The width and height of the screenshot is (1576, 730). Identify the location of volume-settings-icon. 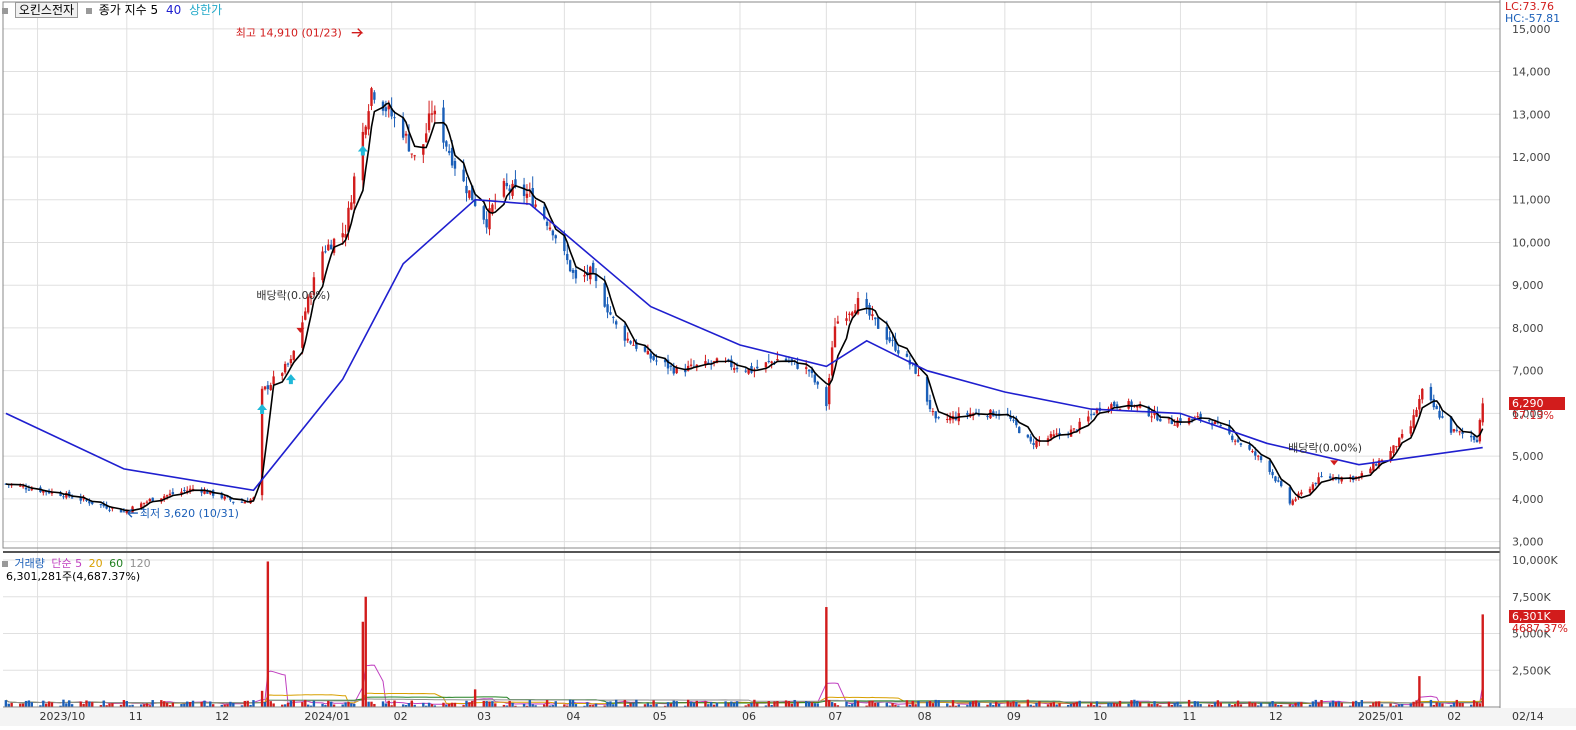
(5, 564).